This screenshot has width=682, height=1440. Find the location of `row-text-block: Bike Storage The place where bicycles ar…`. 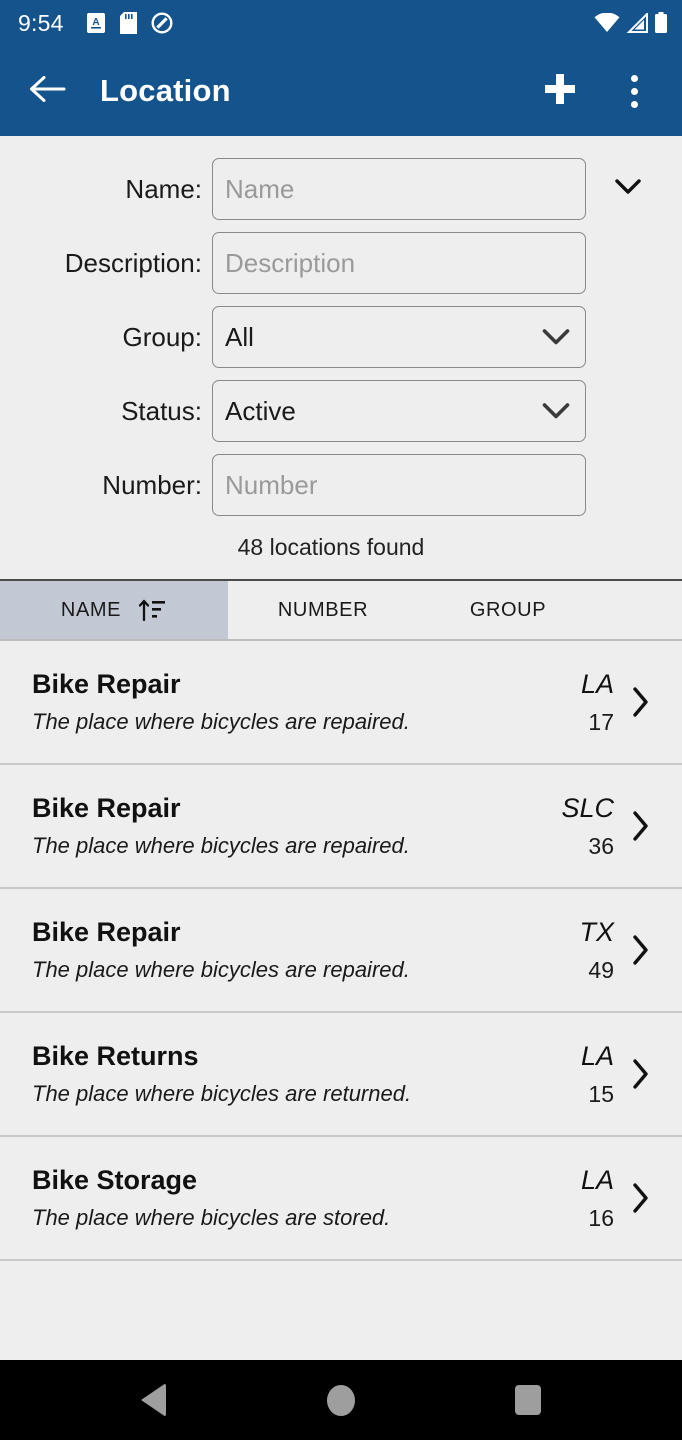

row-text-block: Bike Storage The place where bicycles ar… is located at coordinates (280, 1198).